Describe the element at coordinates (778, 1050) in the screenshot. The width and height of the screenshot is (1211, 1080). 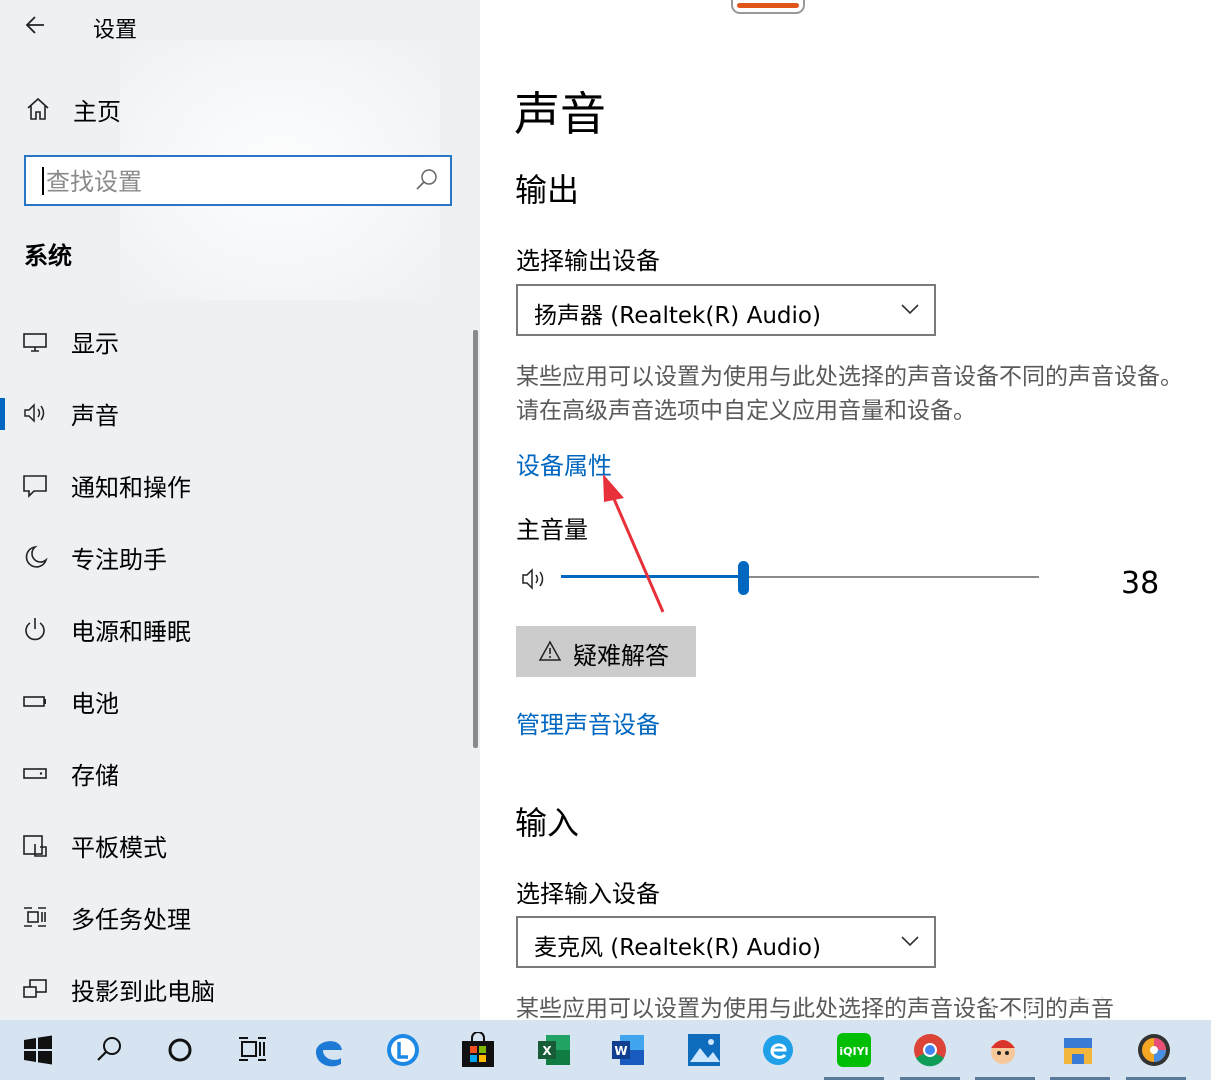
I see `browser-e-icon` at that location.